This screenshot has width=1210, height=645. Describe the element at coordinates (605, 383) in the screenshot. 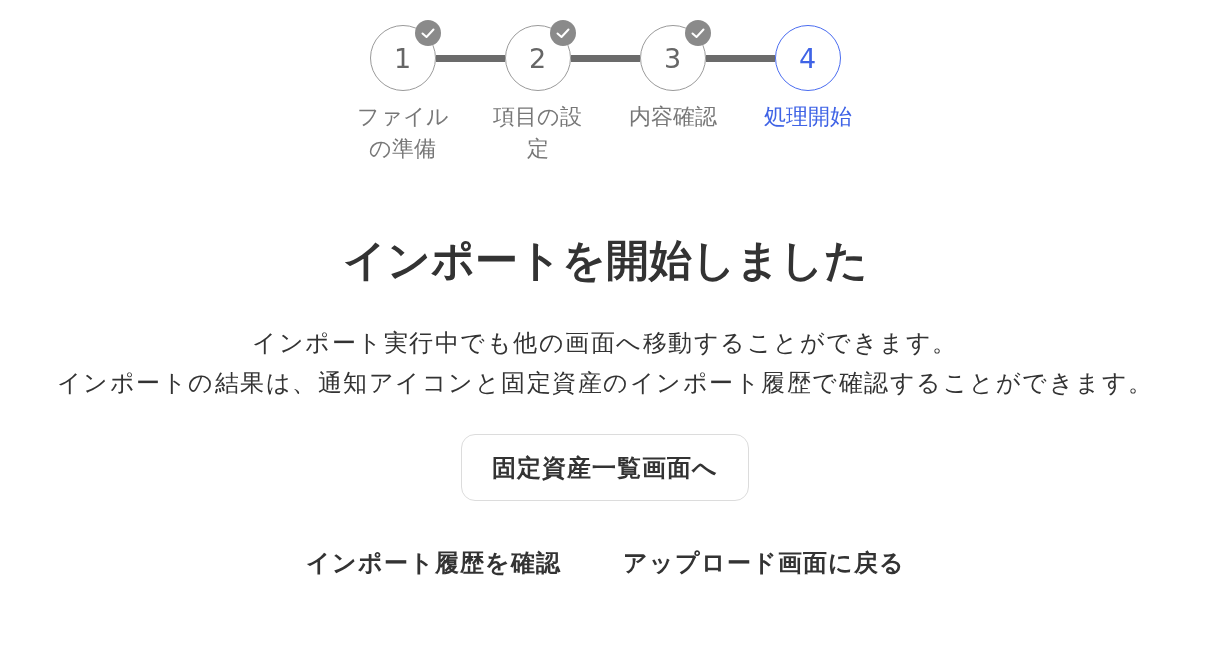

I see `description-text: インポートの結果は、通知アイコンと固定資産のインポート履歴で確認することができます。` at that location.